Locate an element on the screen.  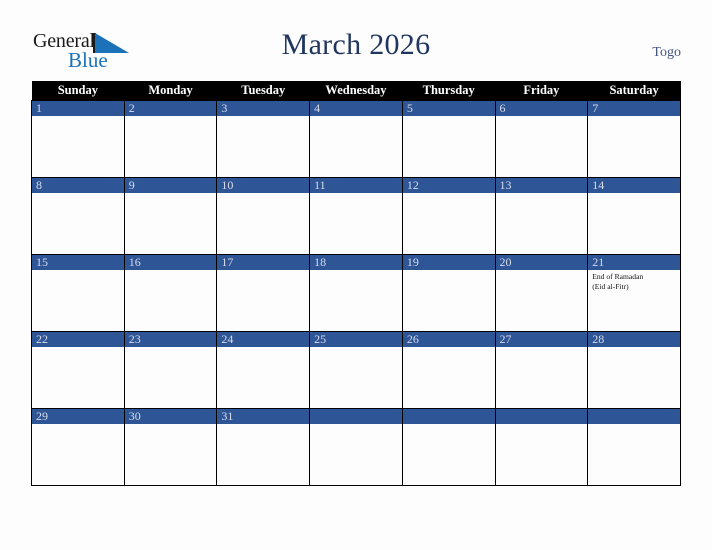
day-number: 31 is located at coordinates (263, 416).